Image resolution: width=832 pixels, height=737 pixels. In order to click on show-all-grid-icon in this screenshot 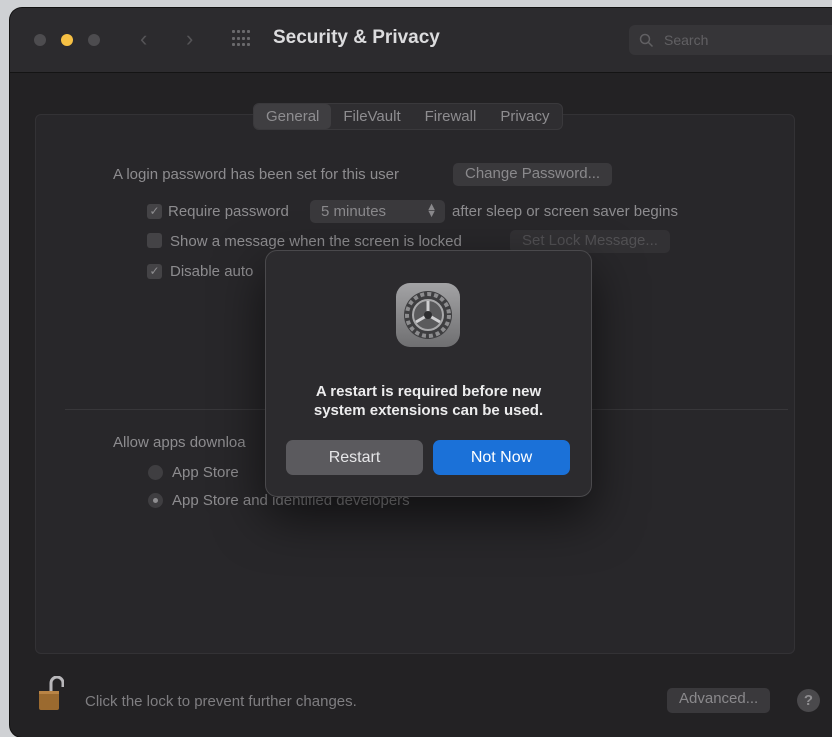, I will do `click(242, 39)`.